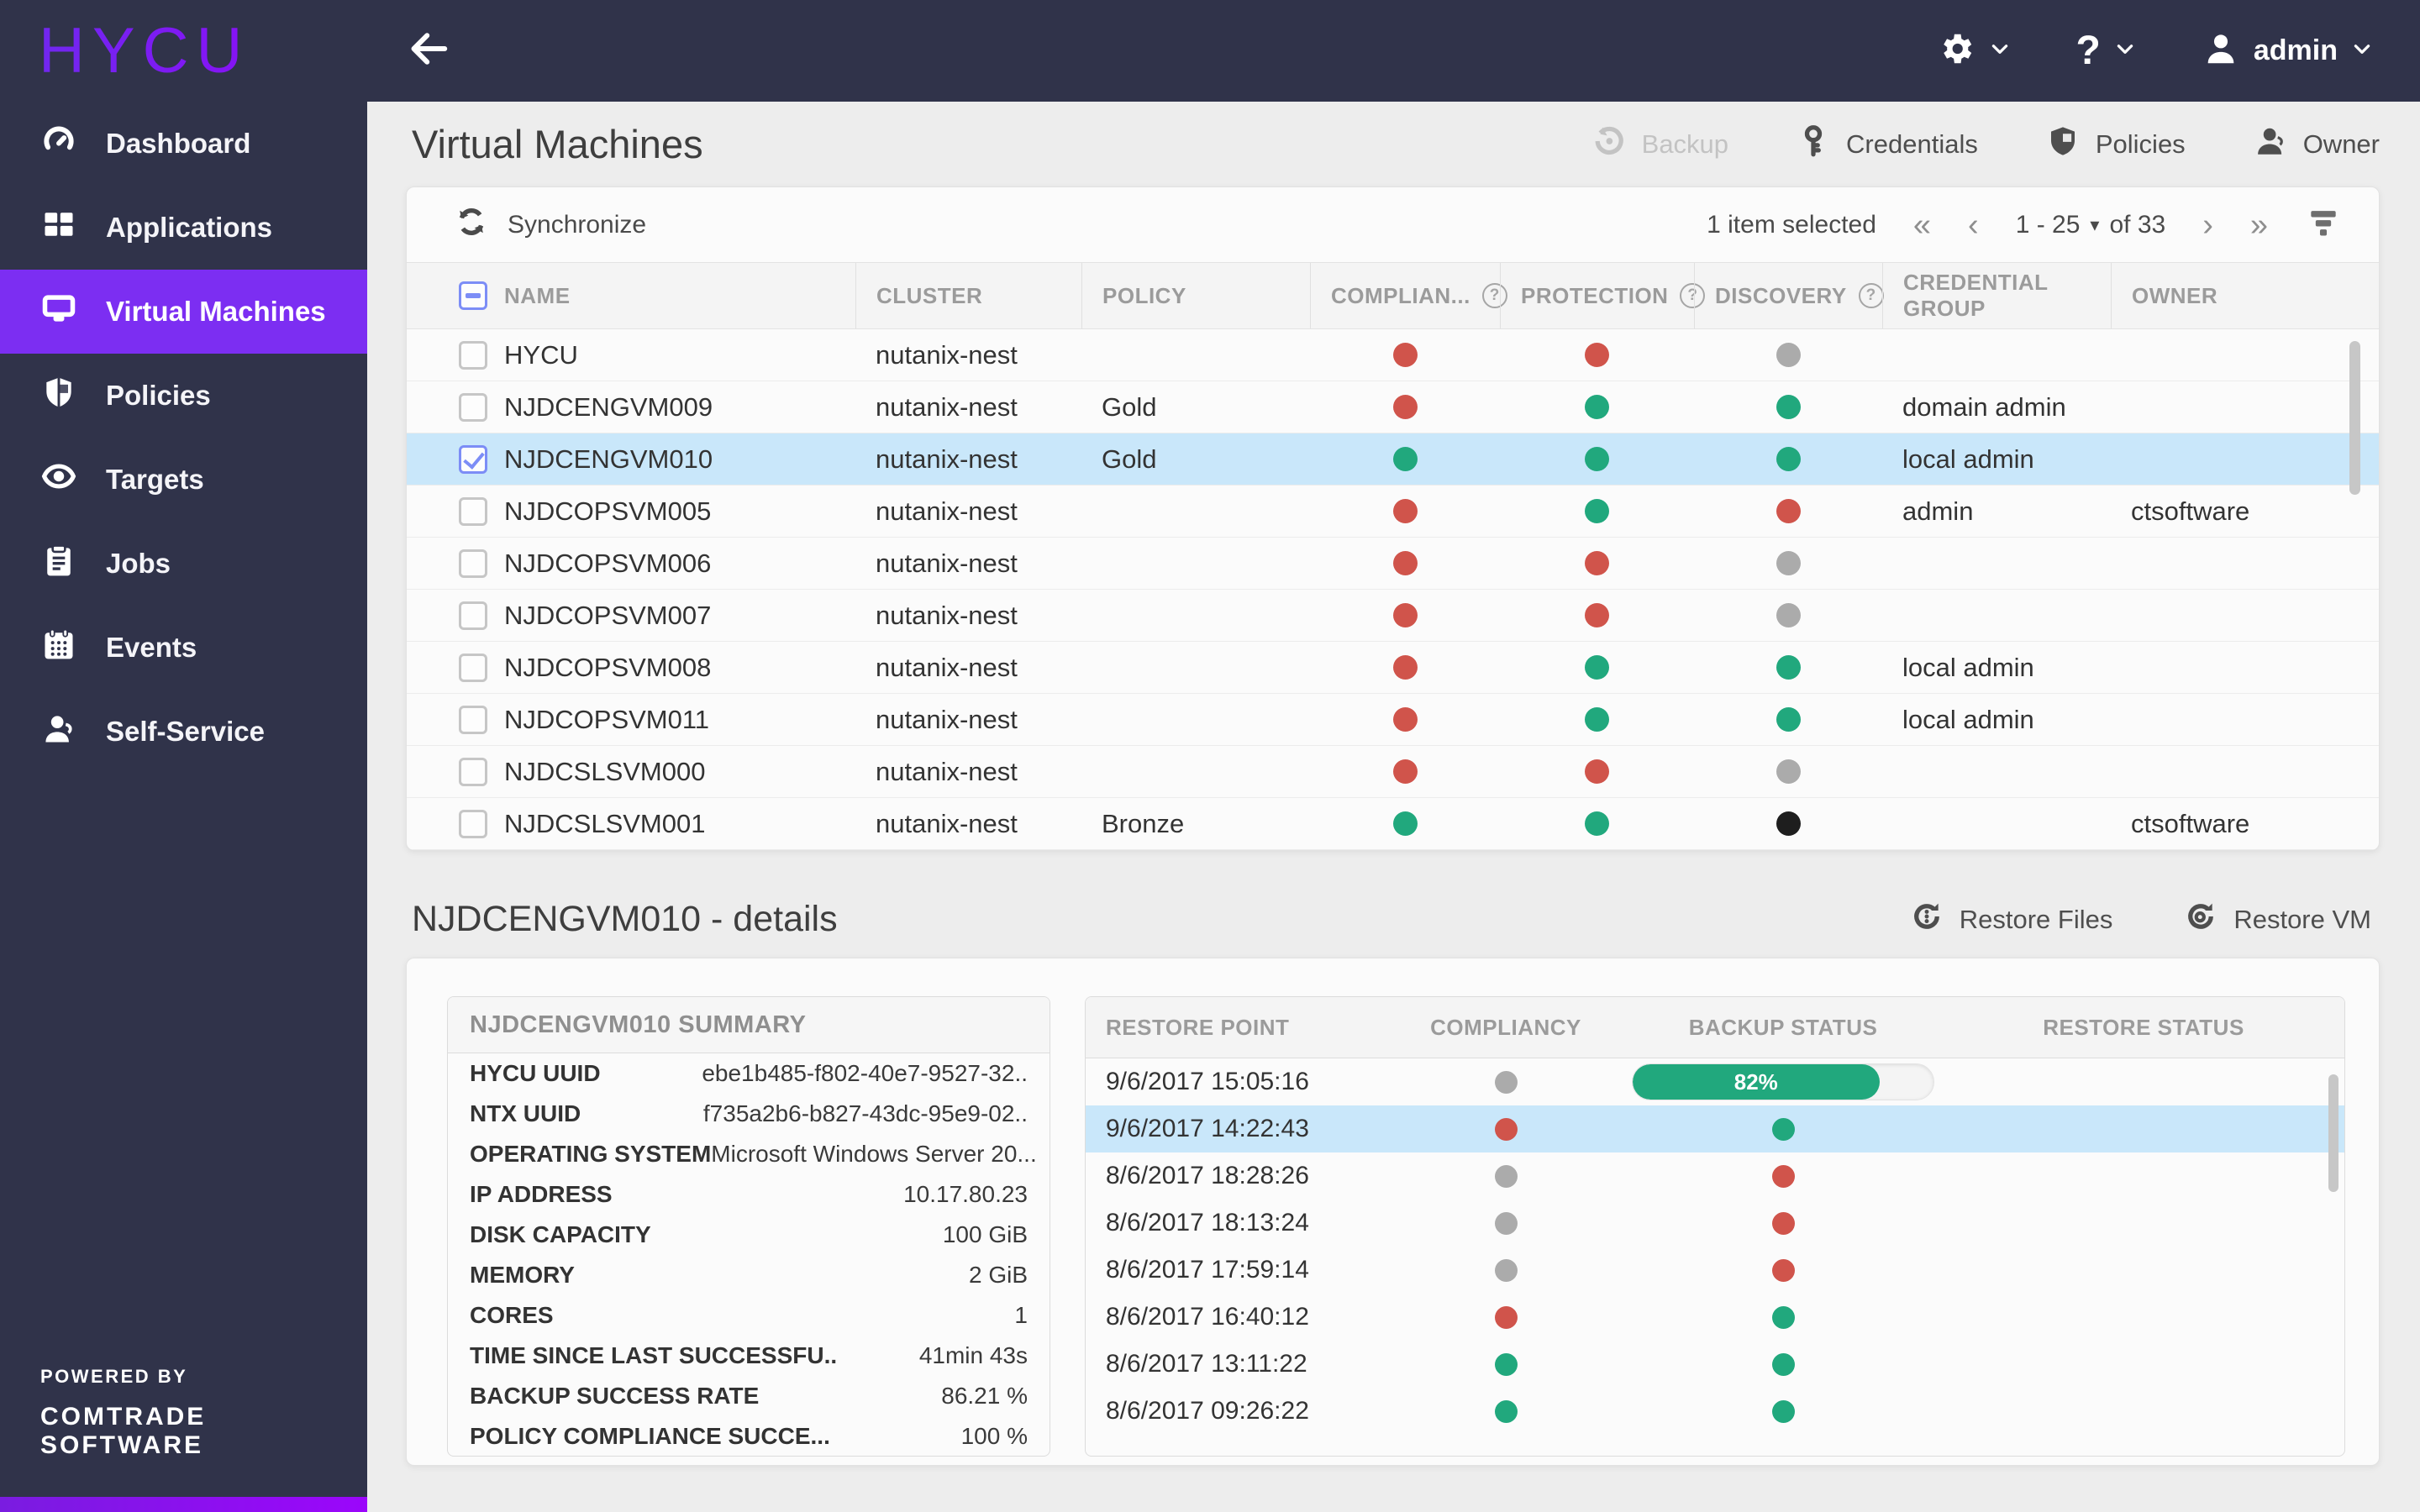  I want to click on first-page-icon: «, so click(1922, 225).